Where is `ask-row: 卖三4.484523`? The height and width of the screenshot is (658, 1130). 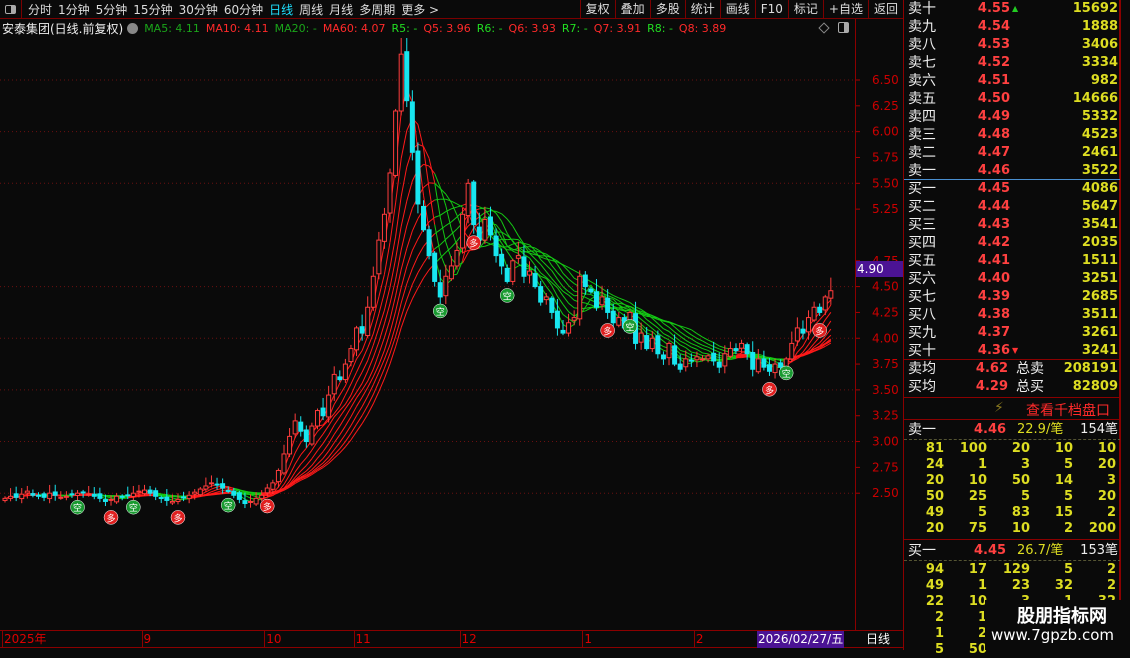 ask-row: 卖三4.484523 is located at coordinates (1012, 135).